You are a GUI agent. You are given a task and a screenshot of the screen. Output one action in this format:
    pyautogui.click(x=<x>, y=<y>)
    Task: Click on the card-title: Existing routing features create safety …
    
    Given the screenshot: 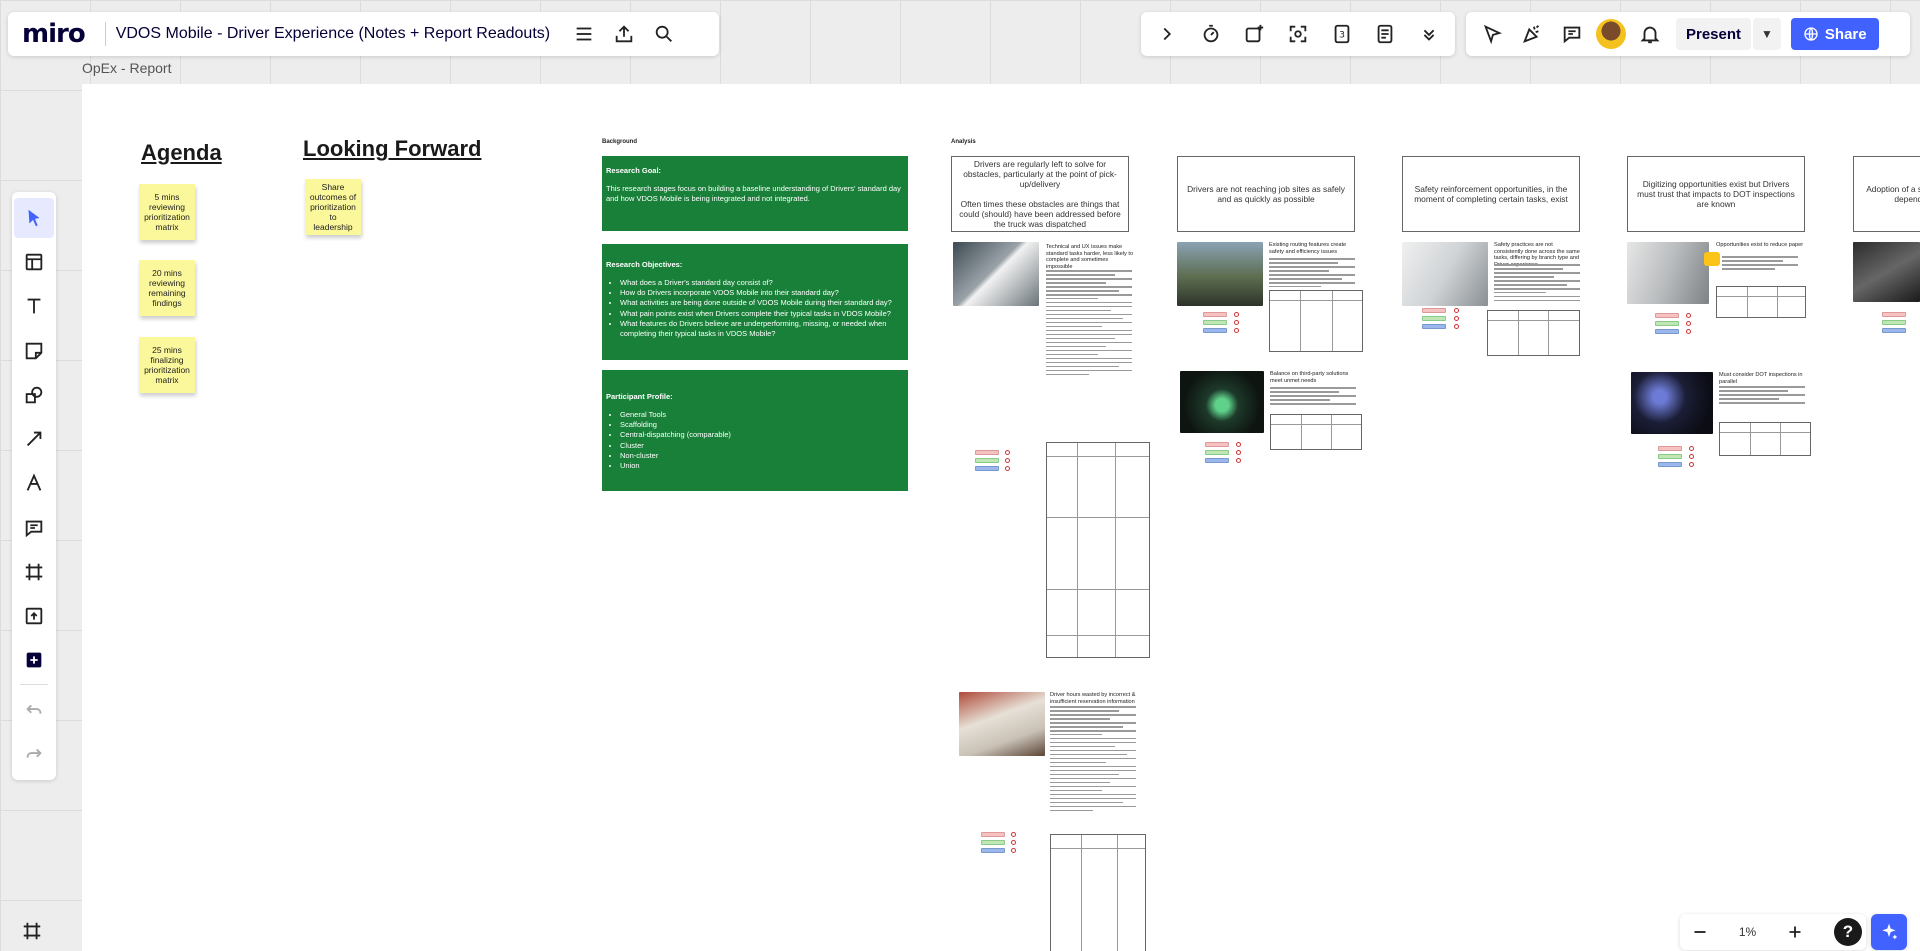 What is the action you would take?
    pyautogui.click(x=1312, y=248)
    